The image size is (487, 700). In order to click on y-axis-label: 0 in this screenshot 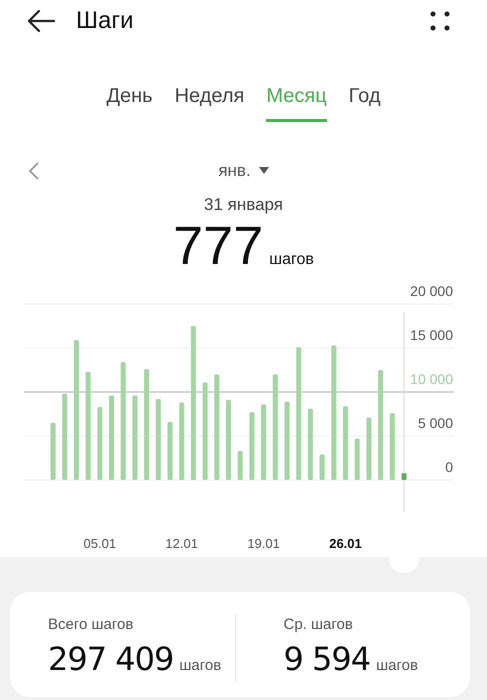, I will do `click(449, 466)`.